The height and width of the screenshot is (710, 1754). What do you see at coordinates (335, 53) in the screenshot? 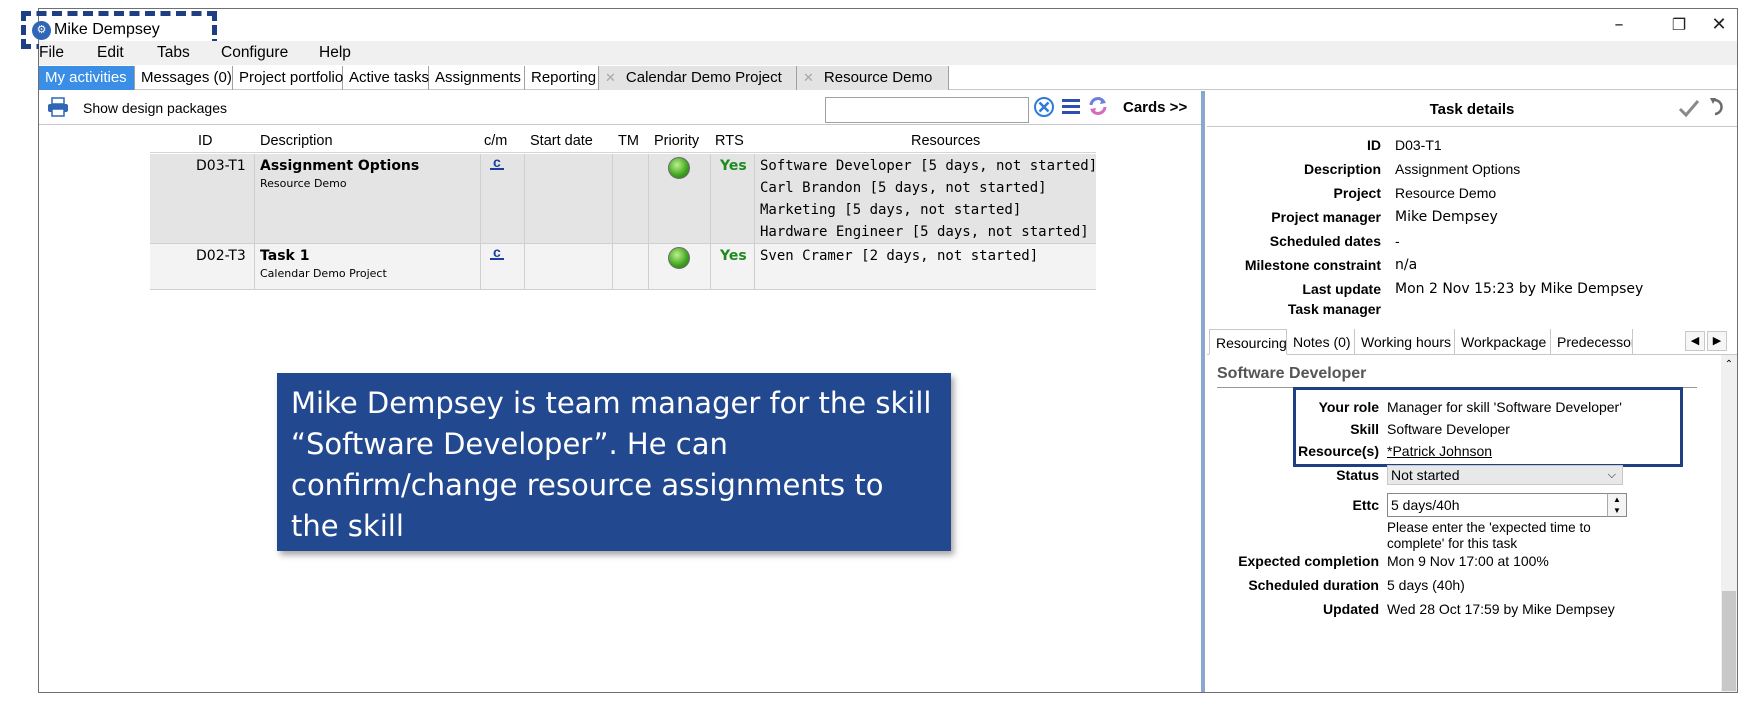
I see `menu-help: Help` at bounding box center [335, 53].